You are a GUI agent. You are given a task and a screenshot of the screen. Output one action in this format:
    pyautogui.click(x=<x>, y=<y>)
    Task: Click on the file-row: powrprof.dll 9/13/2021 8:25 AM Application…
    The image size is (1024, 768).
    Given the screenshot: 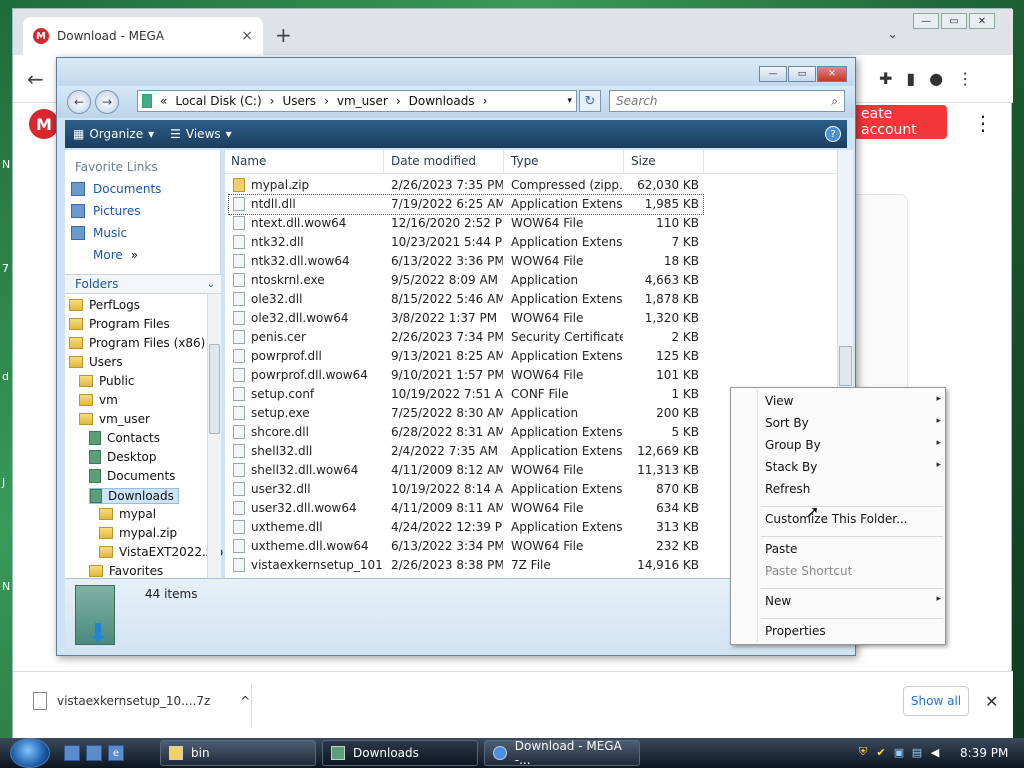 What is the action you would take?
    pyautogui.click(x=466, y=356)
    